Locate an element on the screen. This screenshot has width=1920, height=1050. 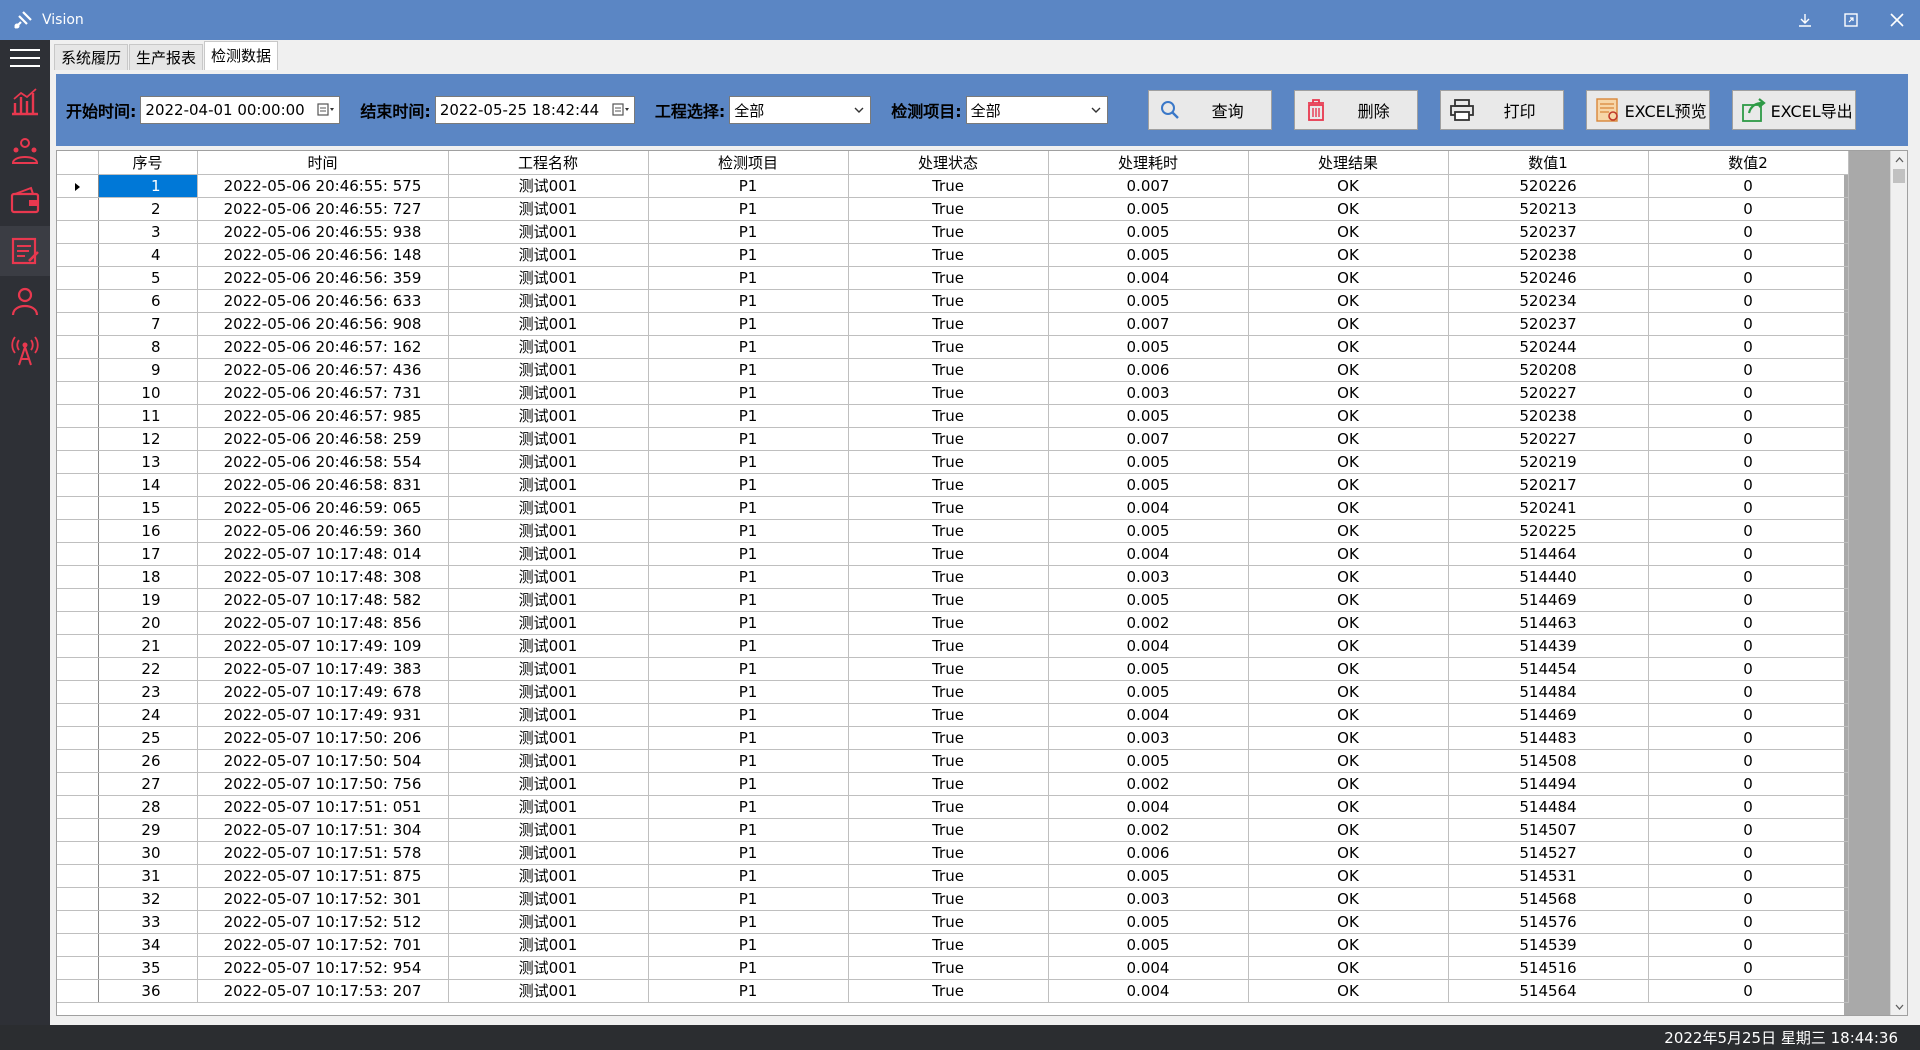
table-cell: 34 is located at coordinates (148, 945).